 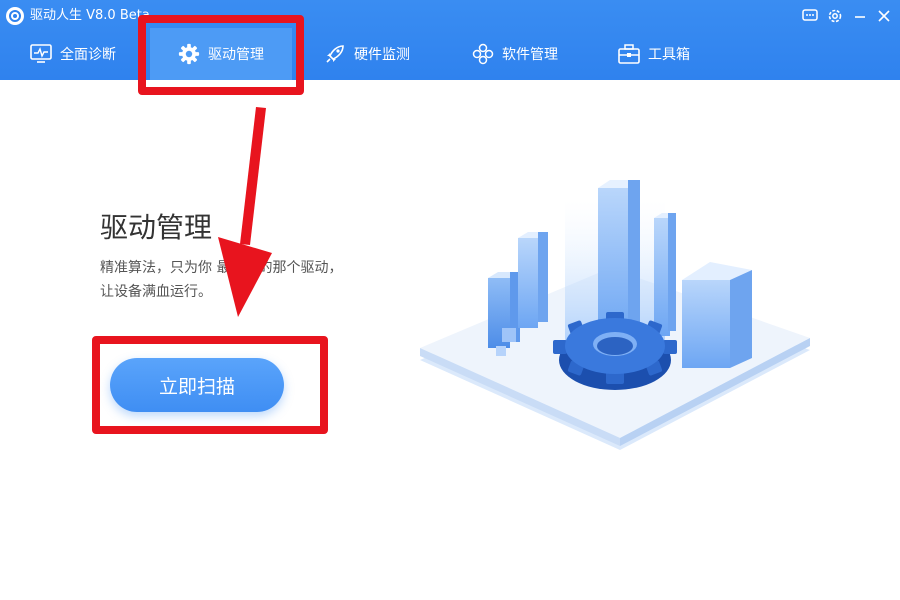 What do you see at coordinates (860, 16) in the screenshot?
I see `minimize-icon` at bounding box center [860, 16].